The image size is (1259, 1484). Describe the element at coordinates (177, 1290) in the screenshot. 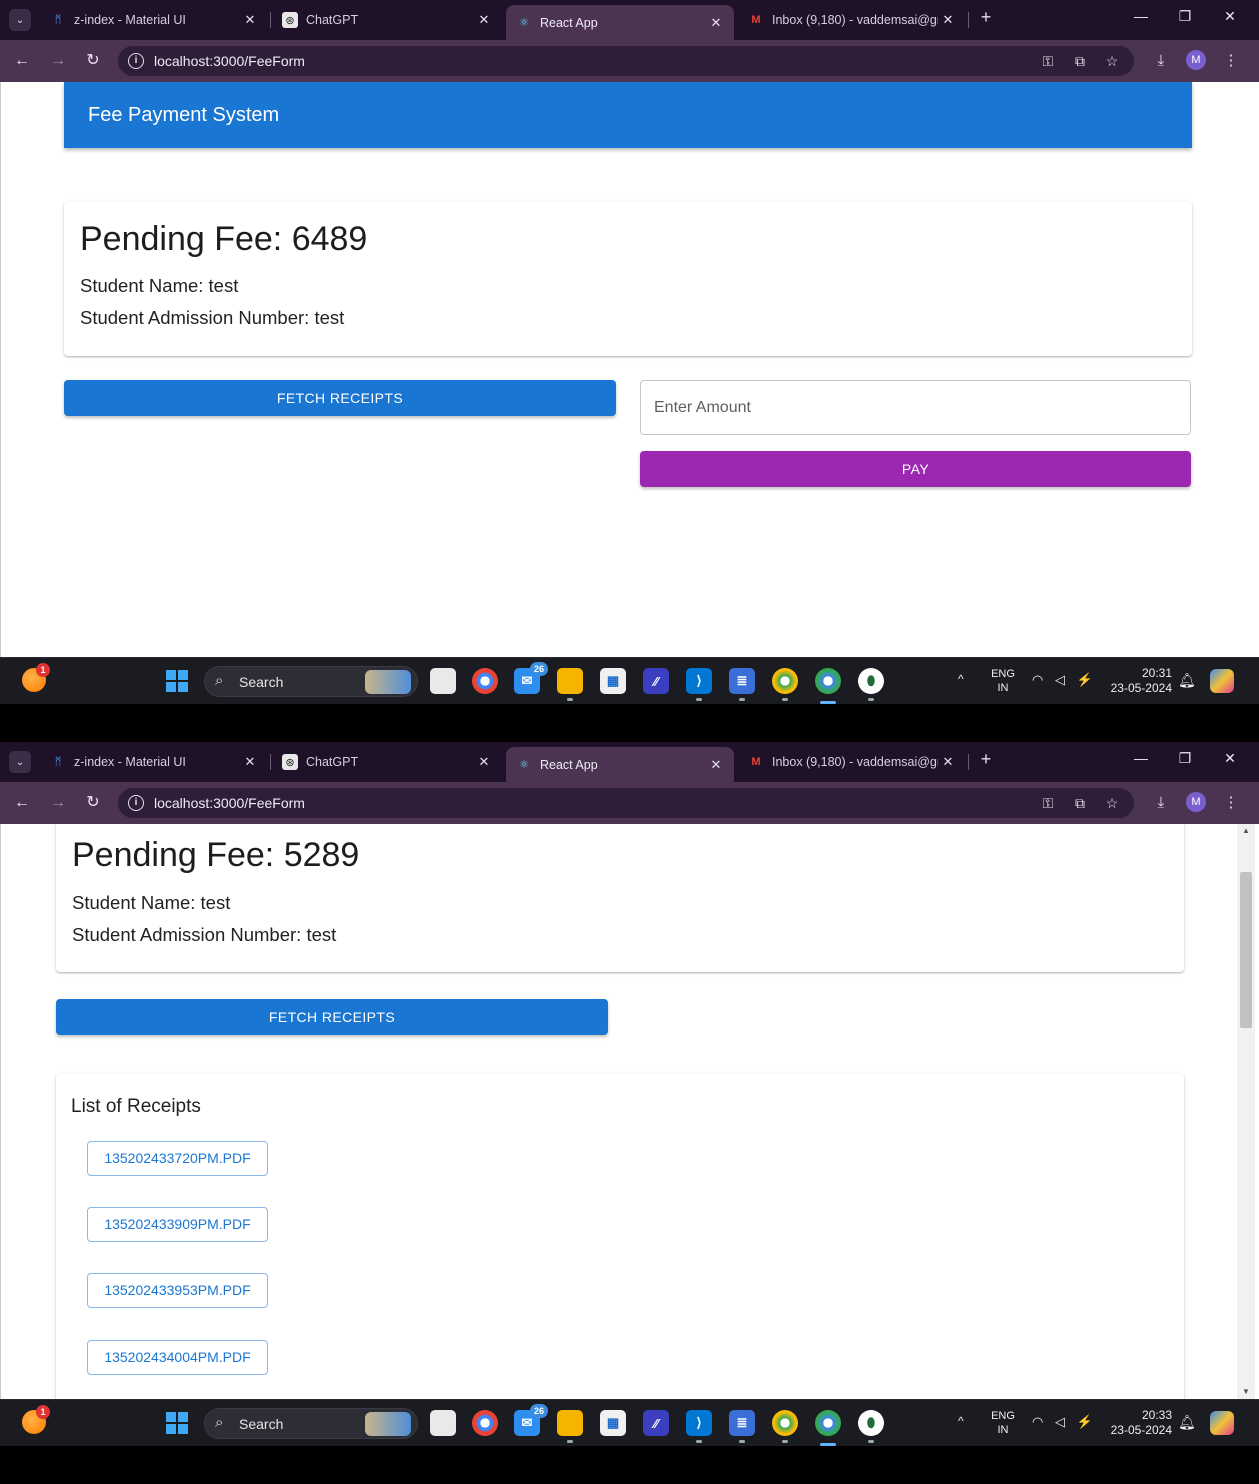

I see `receipt-link: 135202433953PM.PDF` at that location.